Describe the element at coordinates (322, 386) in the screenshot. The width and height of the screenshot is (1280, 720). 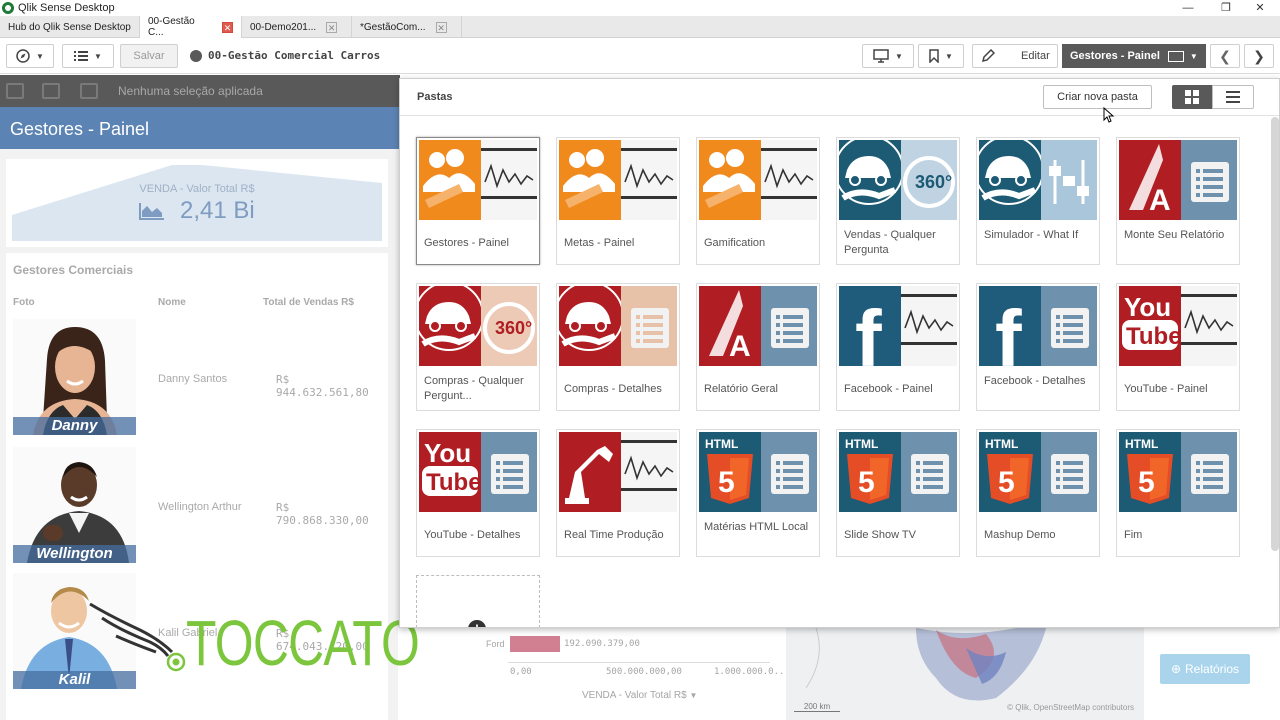
I see `manager-total: R$ 944.632.561,80` at that location.